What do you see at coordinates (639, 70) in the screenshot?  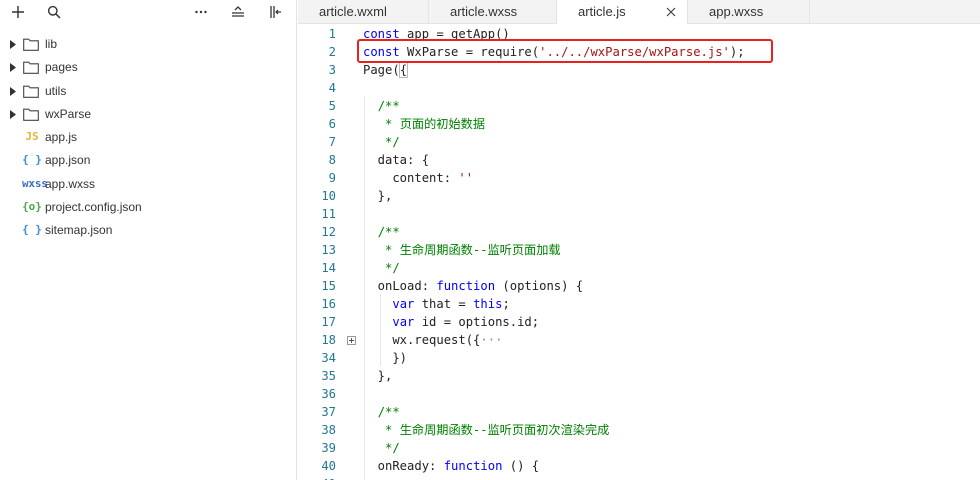 I see `code-line: 3 Page({` at bounding box center [639, 70].